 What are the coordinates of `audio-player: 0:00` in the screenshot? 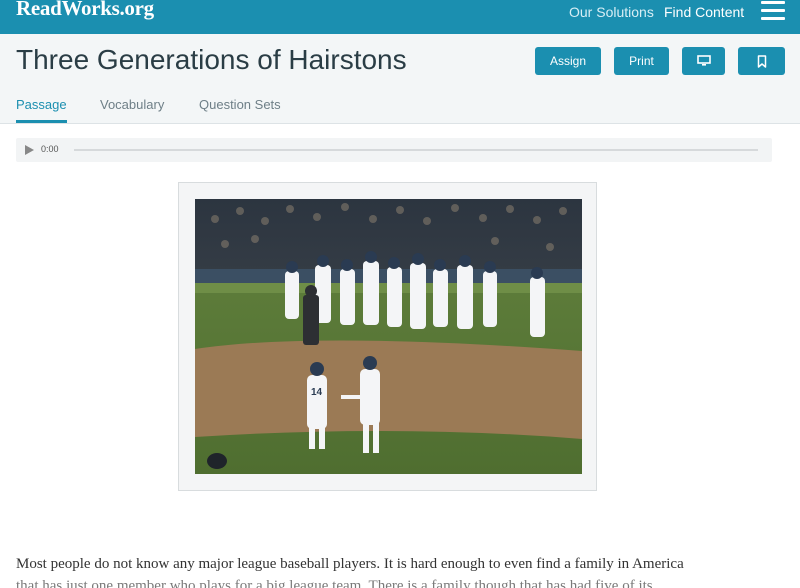 It's located at (394, 150).